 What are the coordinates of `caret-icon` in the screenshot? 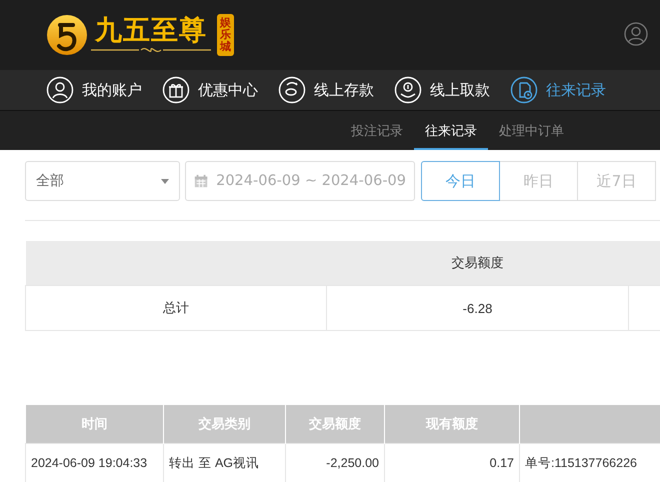 It's located at (165, 181).